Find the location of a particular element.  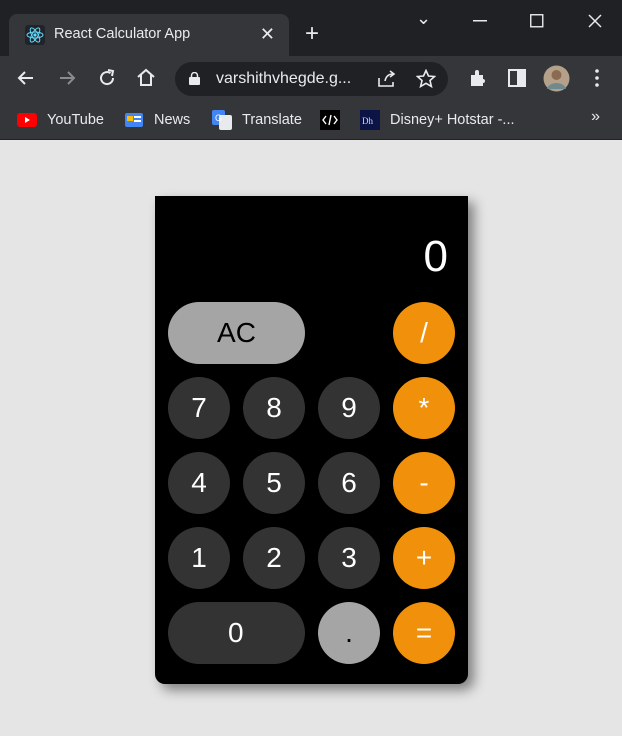

side-panel-icon is located at coordinates (517, 78).